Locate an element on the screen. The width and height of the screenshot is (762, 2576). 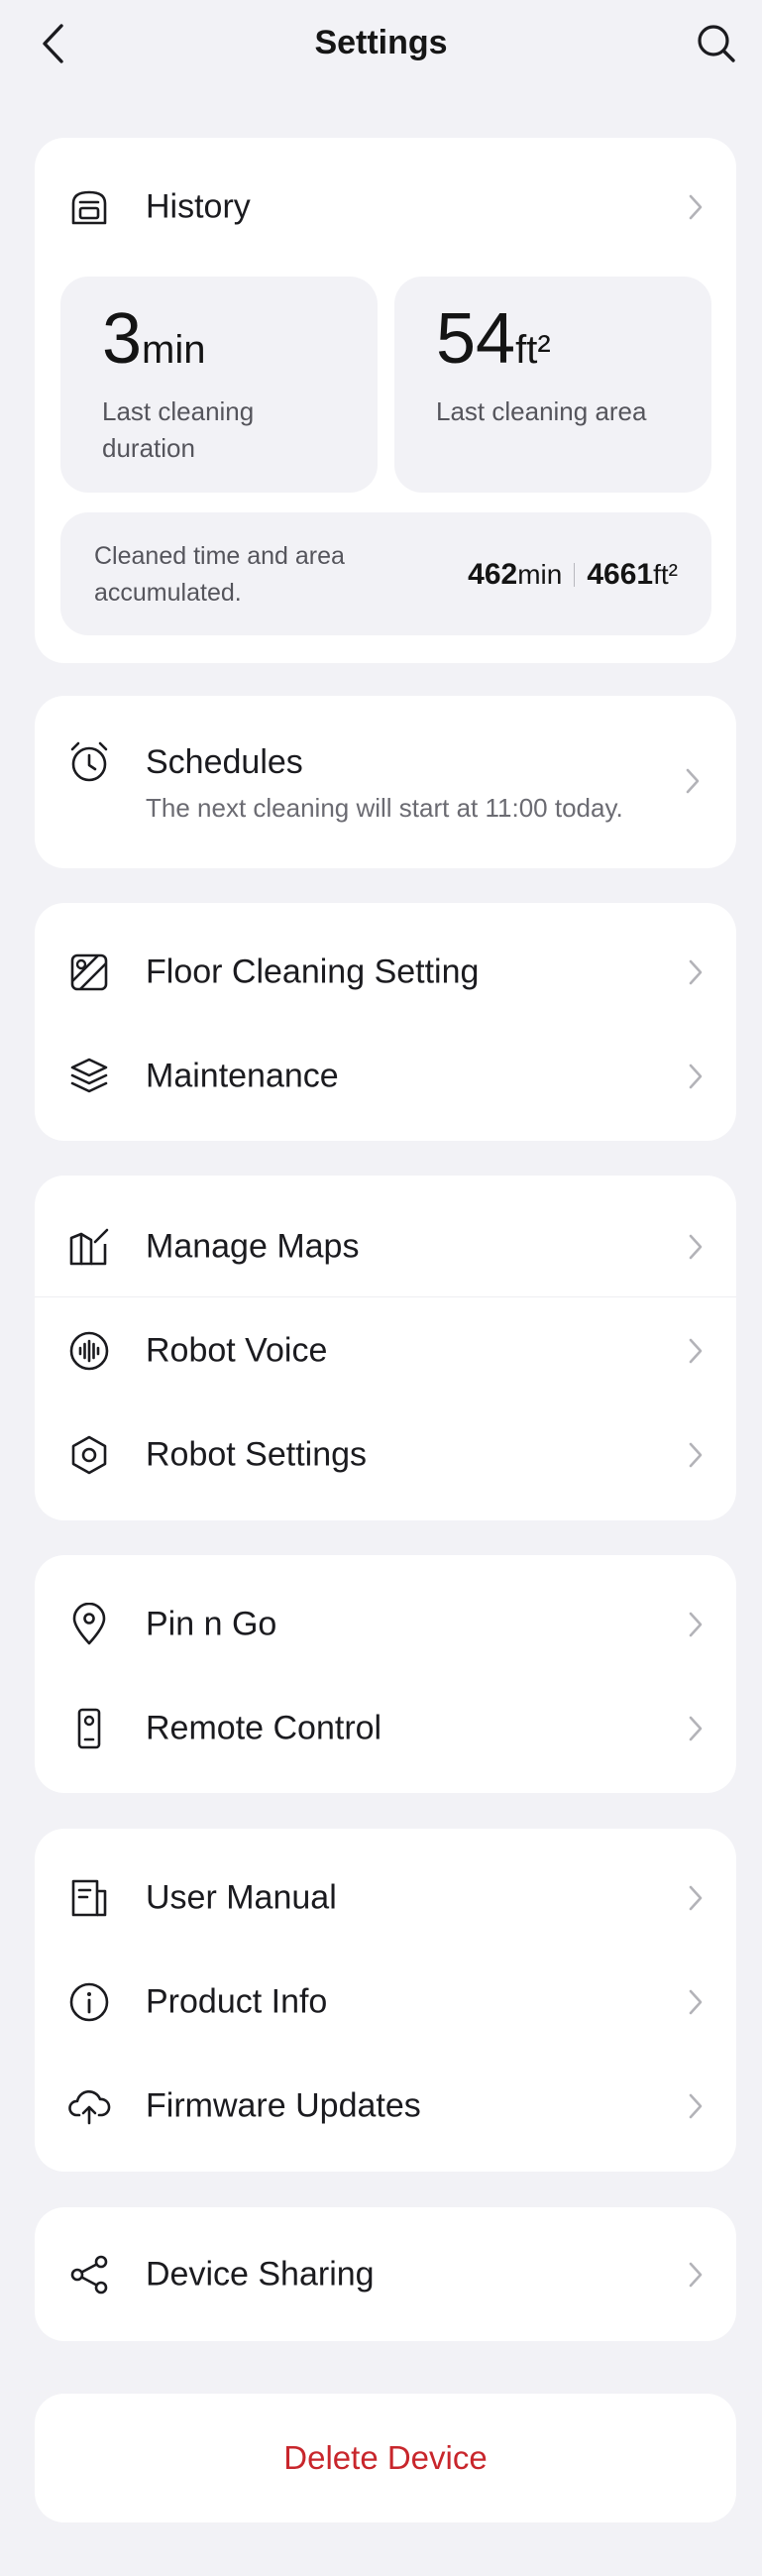
pin-n-go-row: Pin n Go is located at coordinates (385, 1624).